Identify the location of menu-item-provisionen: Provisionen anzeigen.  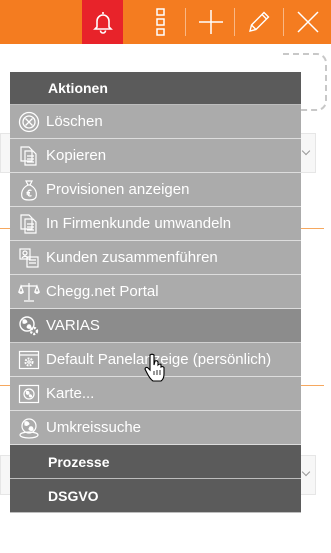
(155, 190).